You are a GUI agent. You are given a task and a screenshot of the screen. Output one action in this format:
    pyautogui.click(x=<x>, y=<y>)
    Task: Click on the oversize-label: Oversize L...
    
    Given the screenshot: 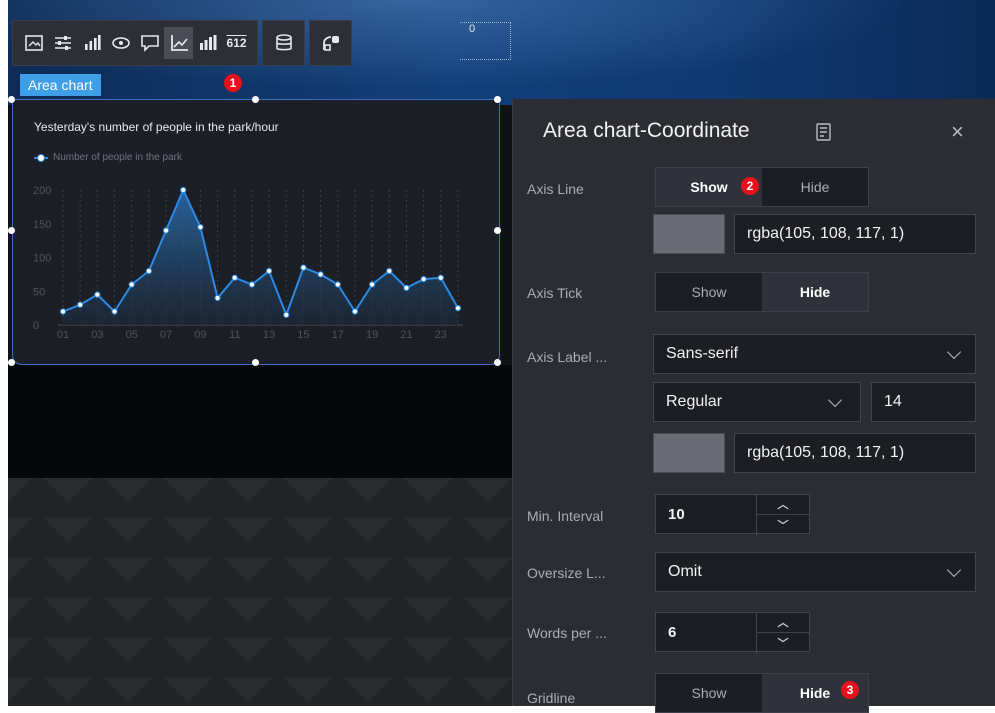 What is the action you would take?
    pyautogui.click(x=566, y=573)
    